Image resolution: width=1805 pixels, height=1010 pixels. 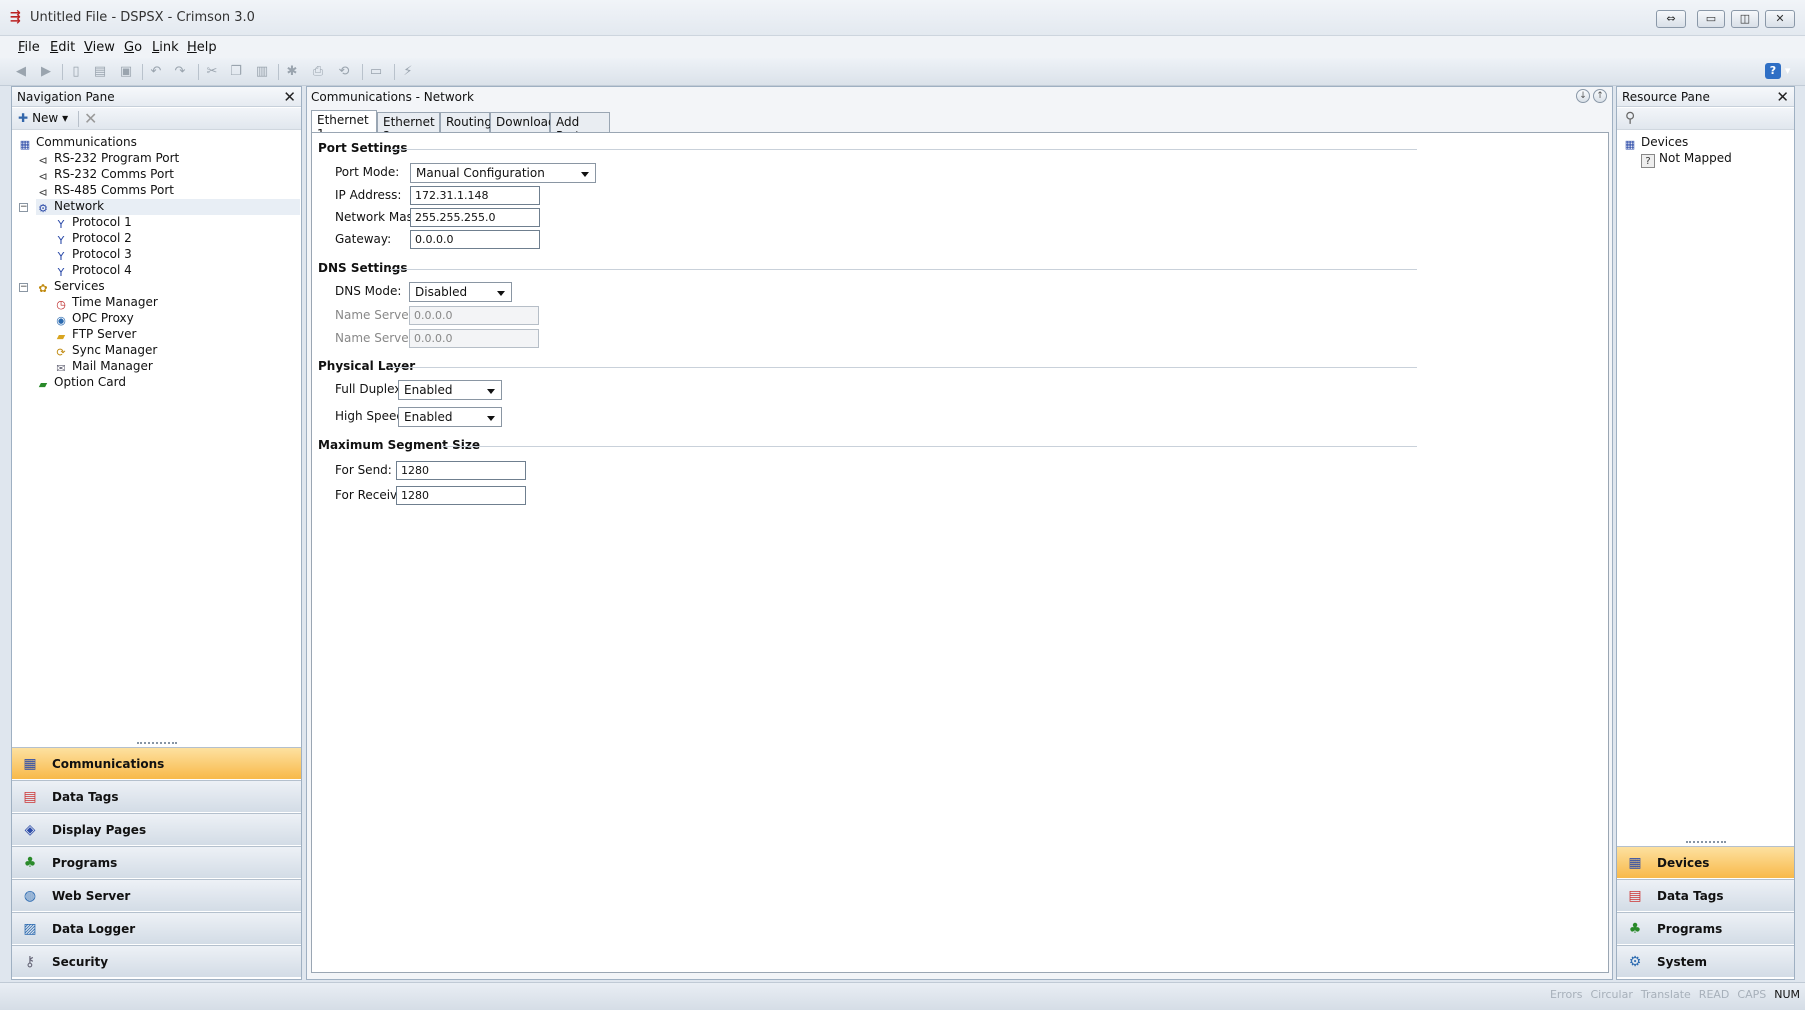 I want to click on collapse-services-toggle: −, so click(x=23, y=287).